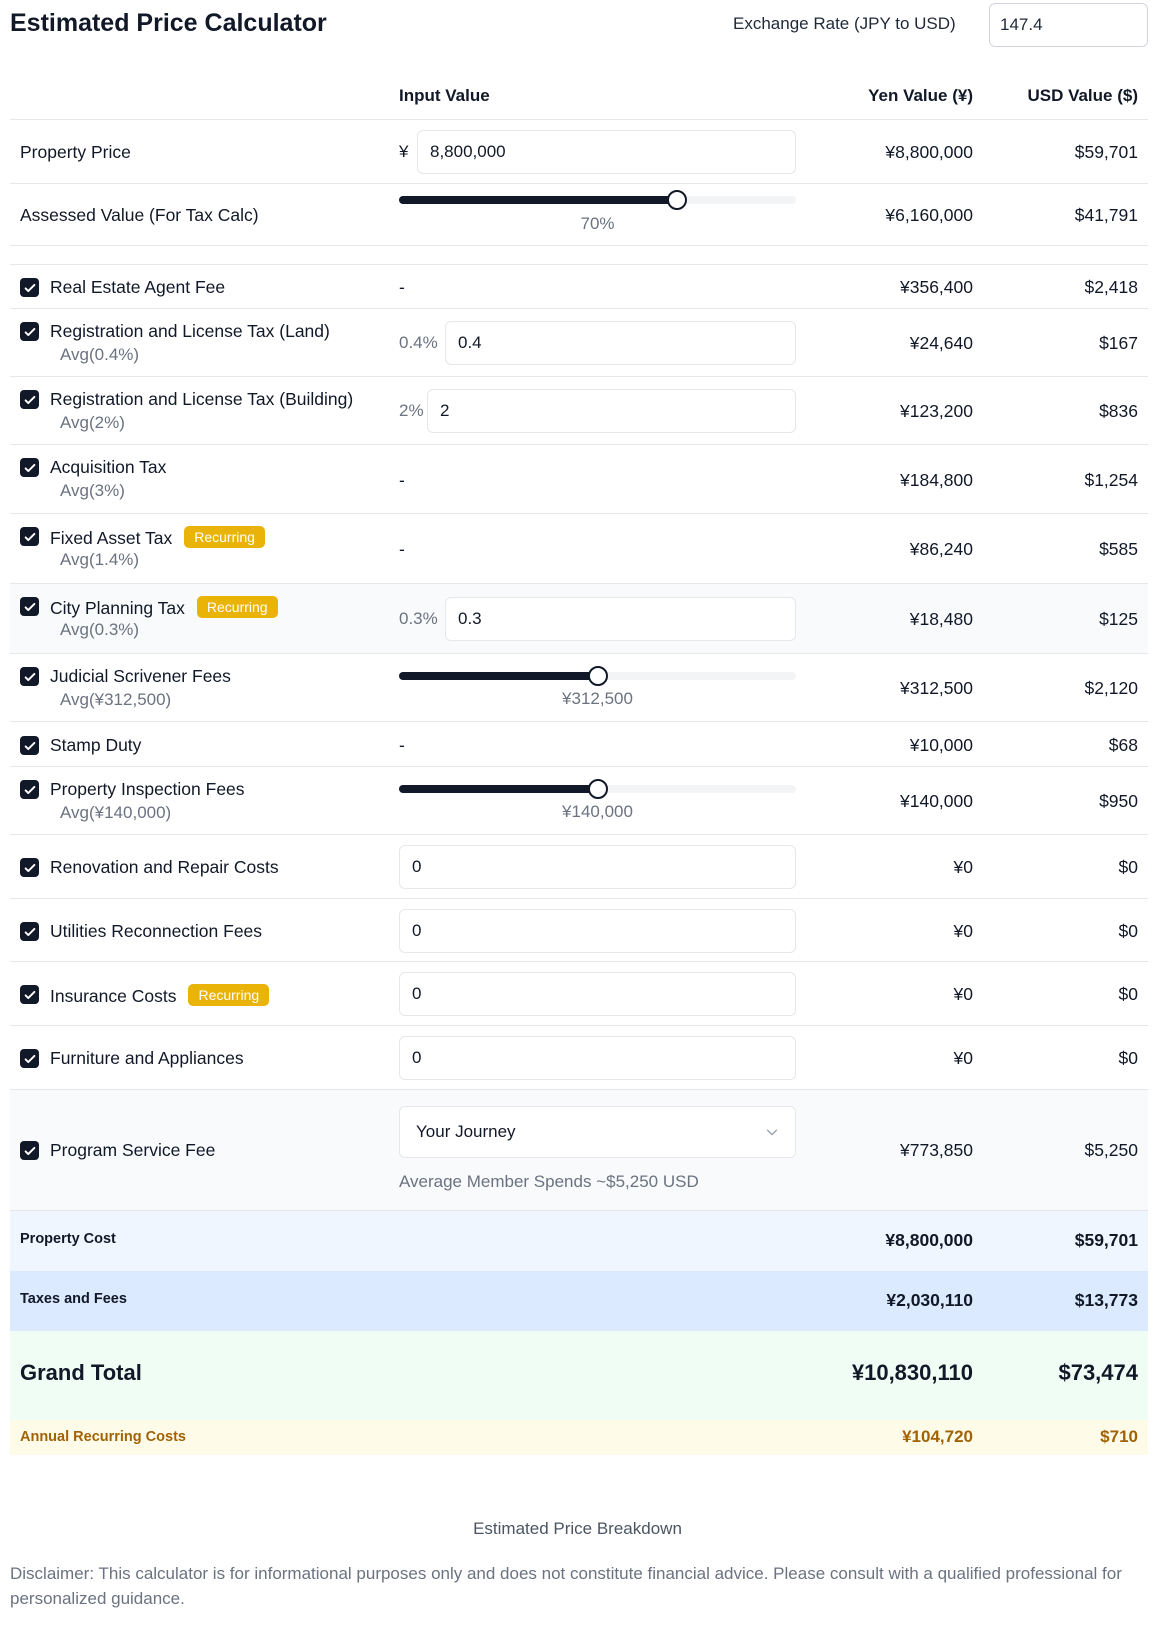  I want to click on fee-label-text: Utilities Reconnection Fees, so click(156, 931).